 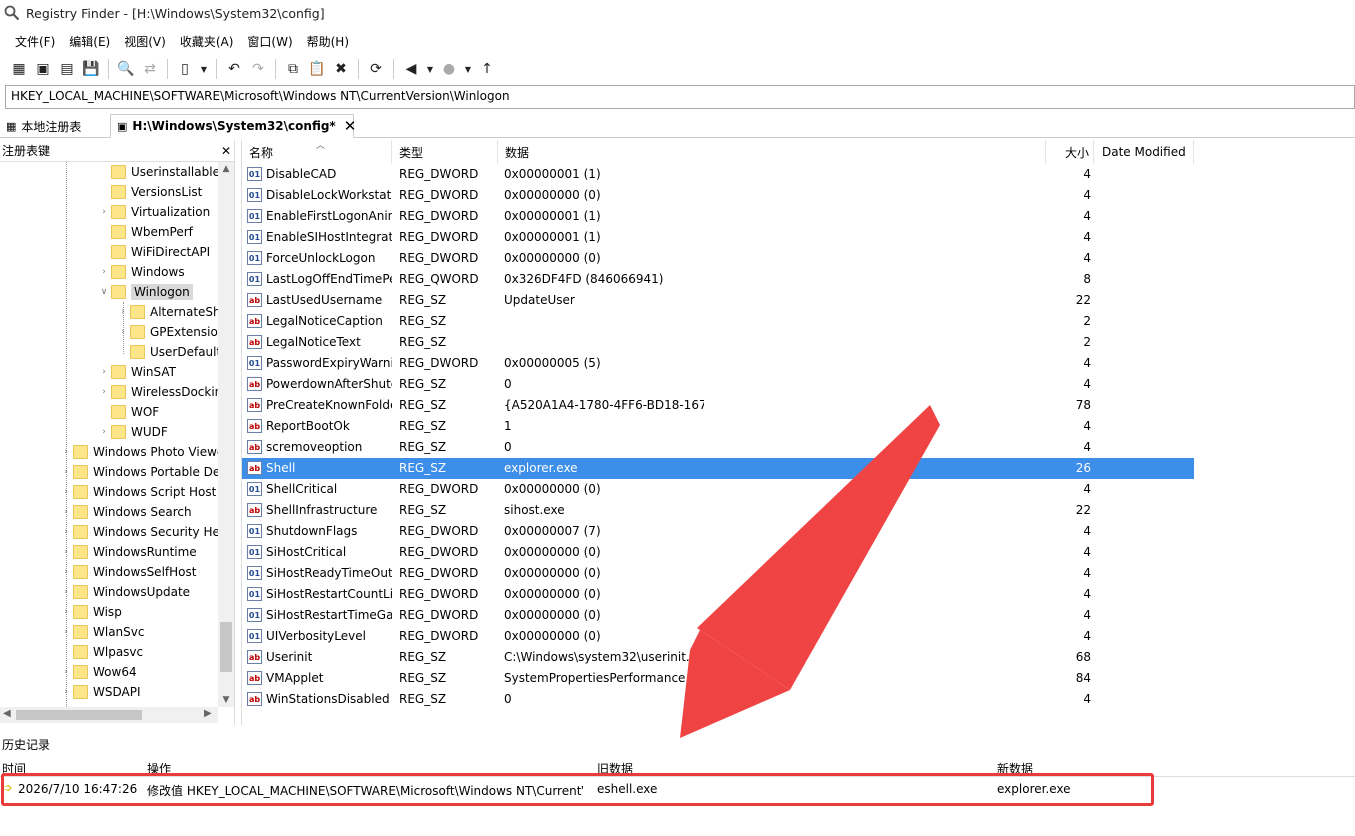 I want to click on horizontal-scrollbar: ◀ ▶, so click(x=109, y=715).